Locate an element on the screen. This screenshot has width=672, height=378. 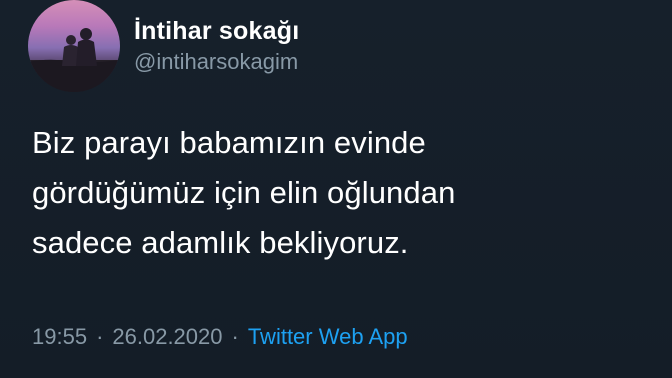
tweet-text-line: Biz parayı babamızın evinde is located at coordinates (229, 142).